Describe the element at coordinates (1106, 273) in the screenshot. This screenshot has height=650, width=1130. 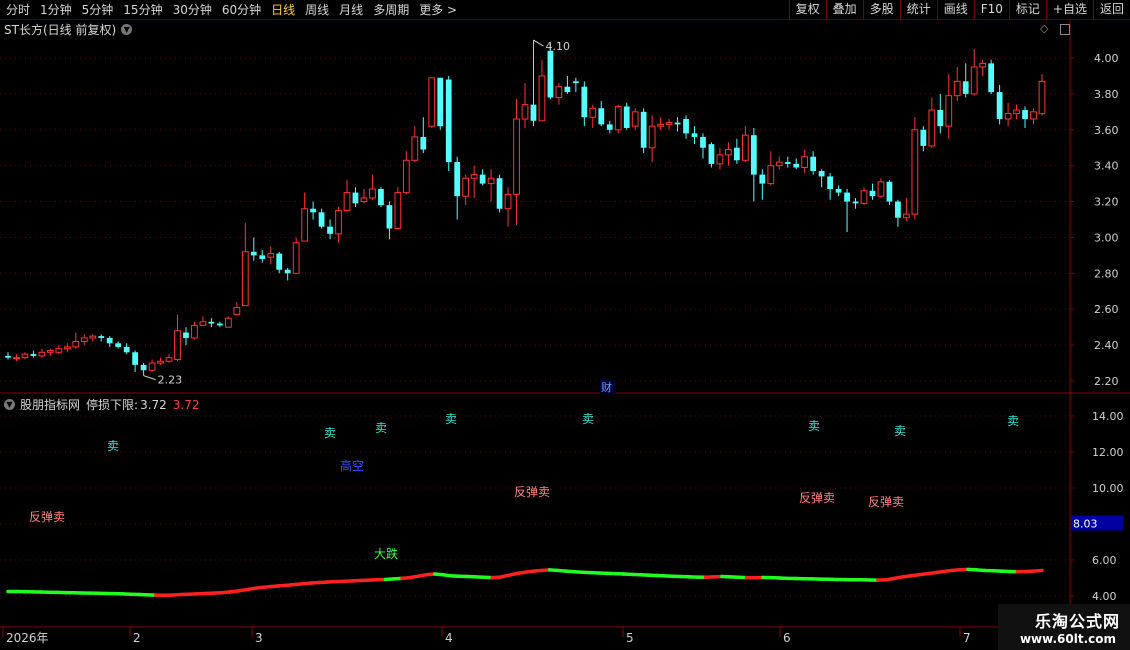
I see `y-tick-label: 2.80` at that location.